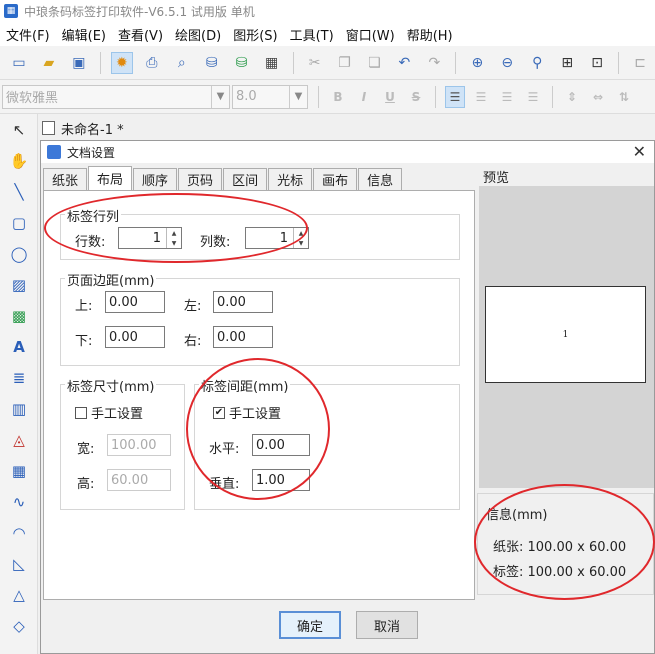 This screenshot has width=655, height=654. What do you see at coordinates (598, 97) in the screenshot?
I see `char-spacing-icon: ⇔` at bounding box center [598, 97].